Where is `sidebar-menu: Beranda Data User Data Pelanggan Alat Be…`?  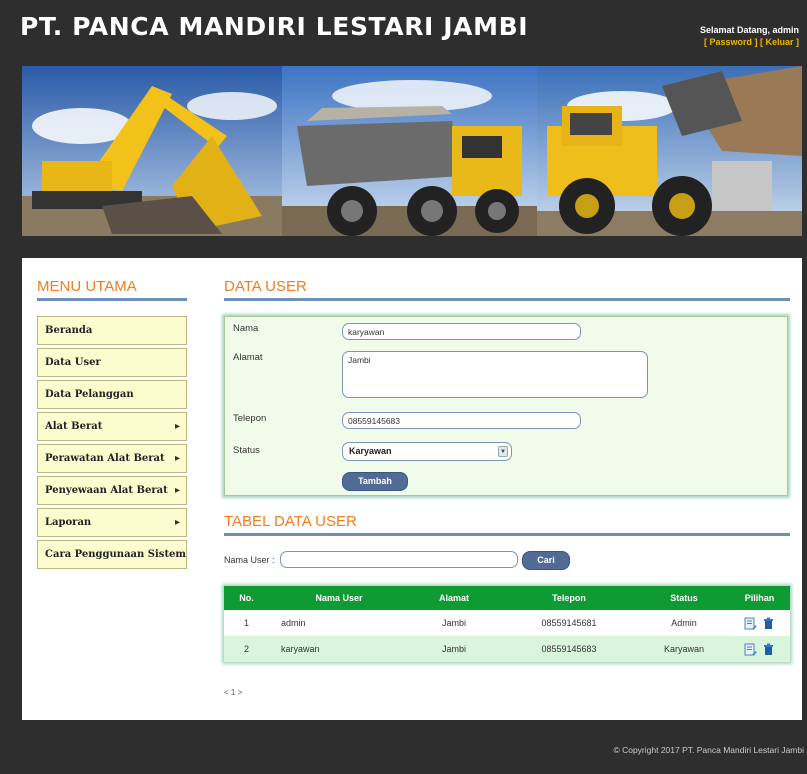
sidebar-menu: Beranda Data User Data Pelanggan Alat Be… is located at coordinates (112, 444).